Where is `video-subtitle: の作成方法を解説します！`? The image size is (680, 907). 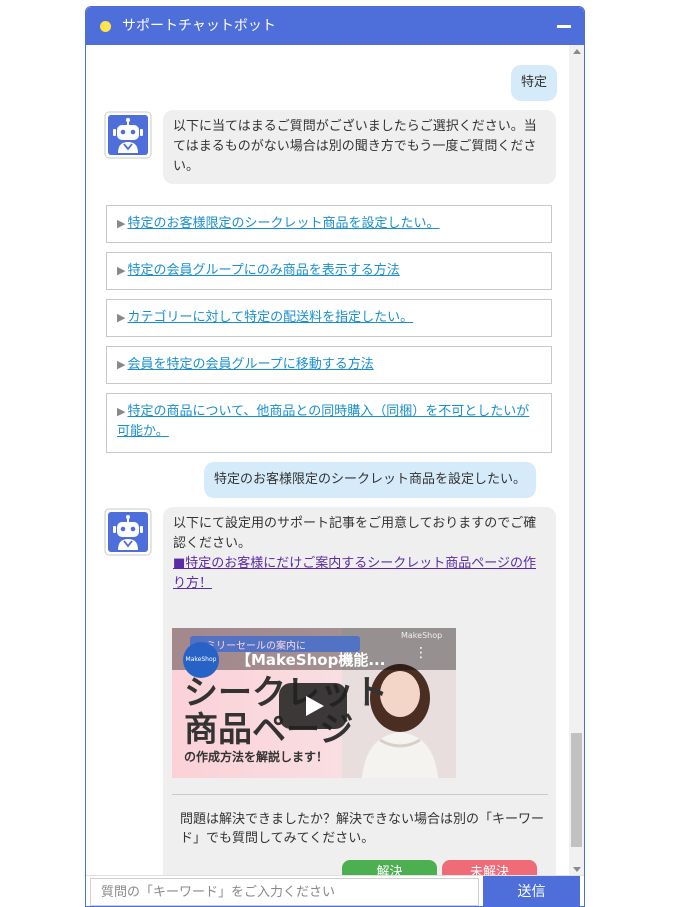
video-subtitle: の作成方法を解説します！ is located at coordinates (256, 757).